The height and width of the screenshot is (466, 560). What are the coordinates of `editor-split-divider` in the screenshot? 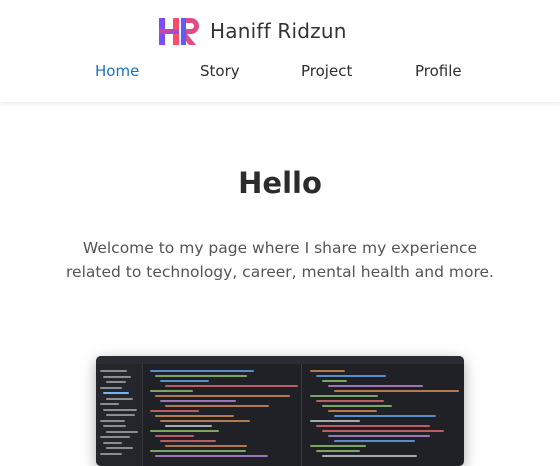 It's located at (301, 415).